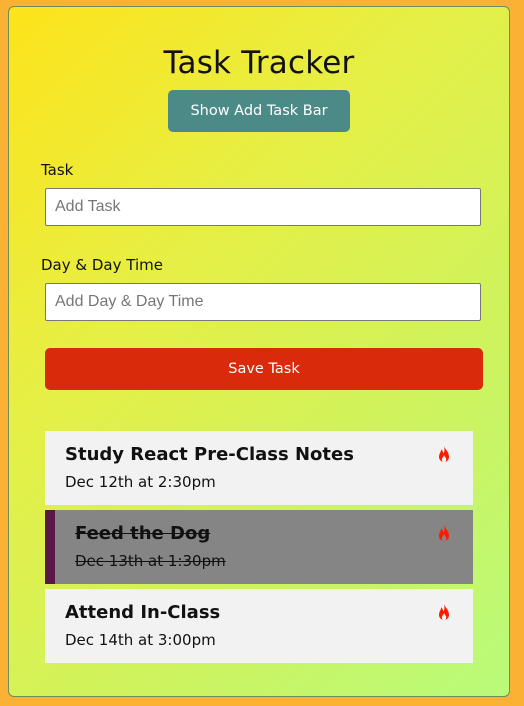 The height and width of the screenshot is (706, 524). What do you see at coordinates (259, 63) in the screenshot?
I see `page-title: Task Tracker` at bounding box center [259, 63].